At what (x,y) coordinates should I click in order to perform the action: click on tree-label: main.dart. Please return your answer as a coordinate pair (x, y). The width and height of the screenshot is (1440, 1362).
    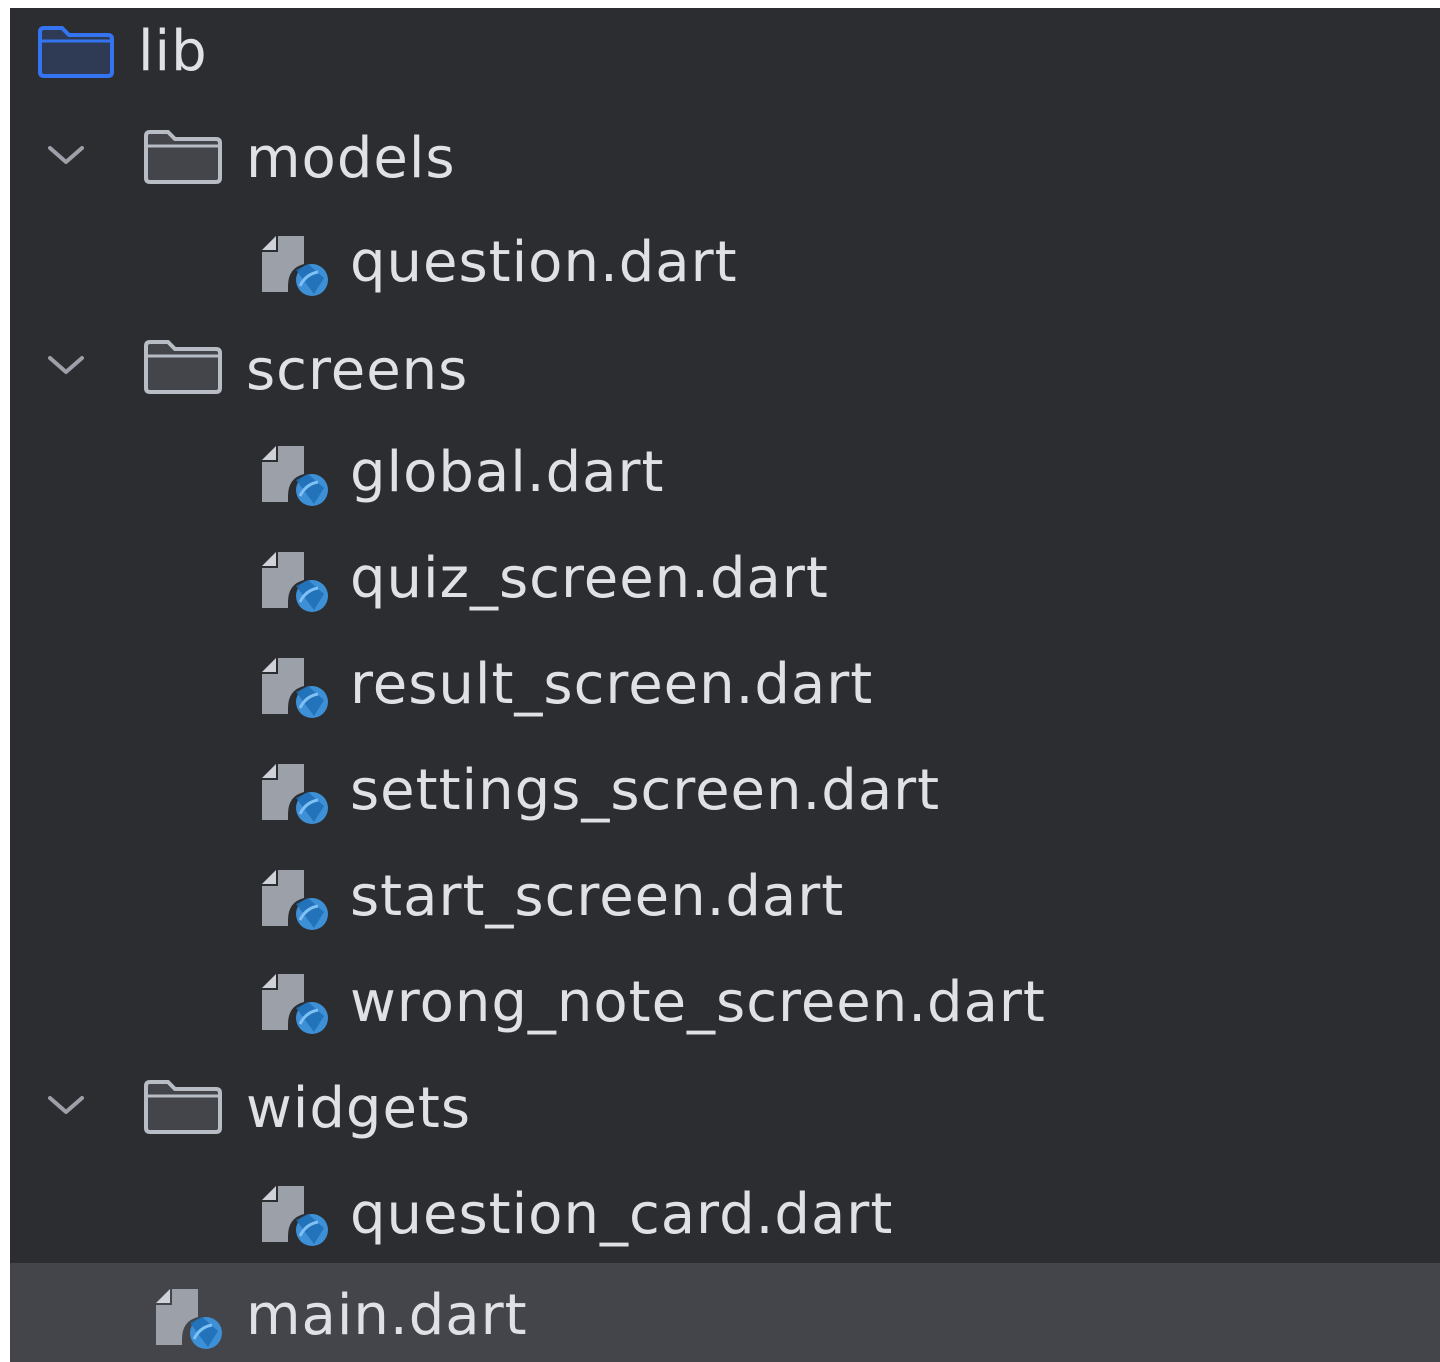
    Looking at the image, I should click on (387, 1315).